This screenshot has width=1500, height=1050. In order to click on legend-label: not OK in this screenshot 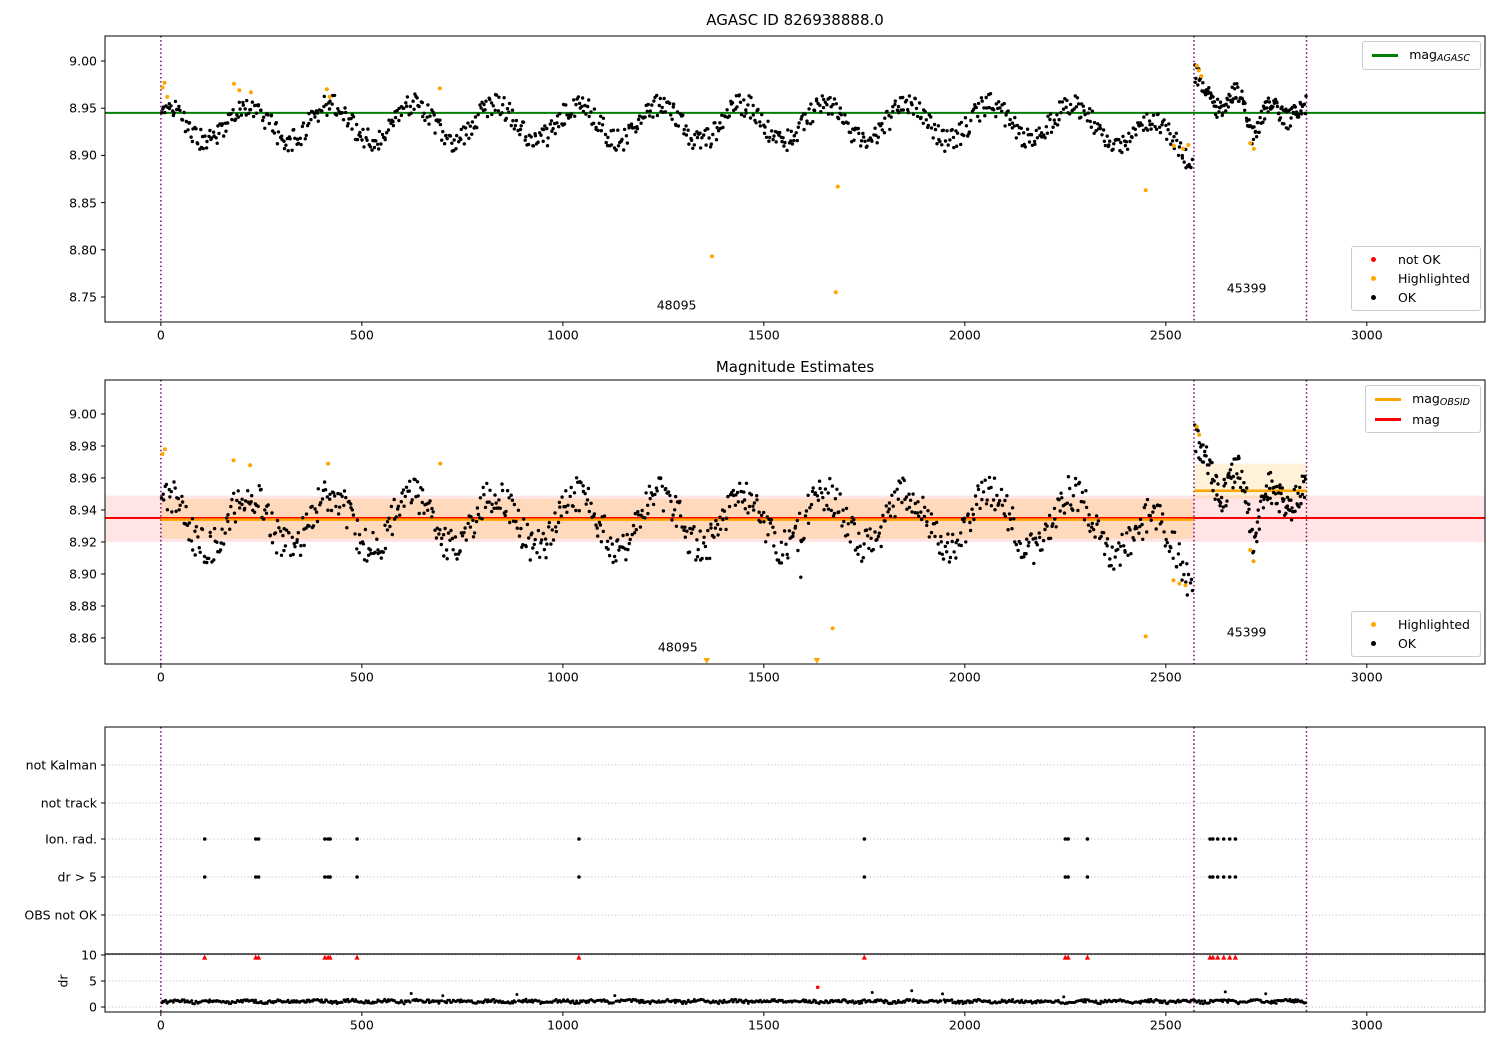, I will do `click(1419, 259)`.